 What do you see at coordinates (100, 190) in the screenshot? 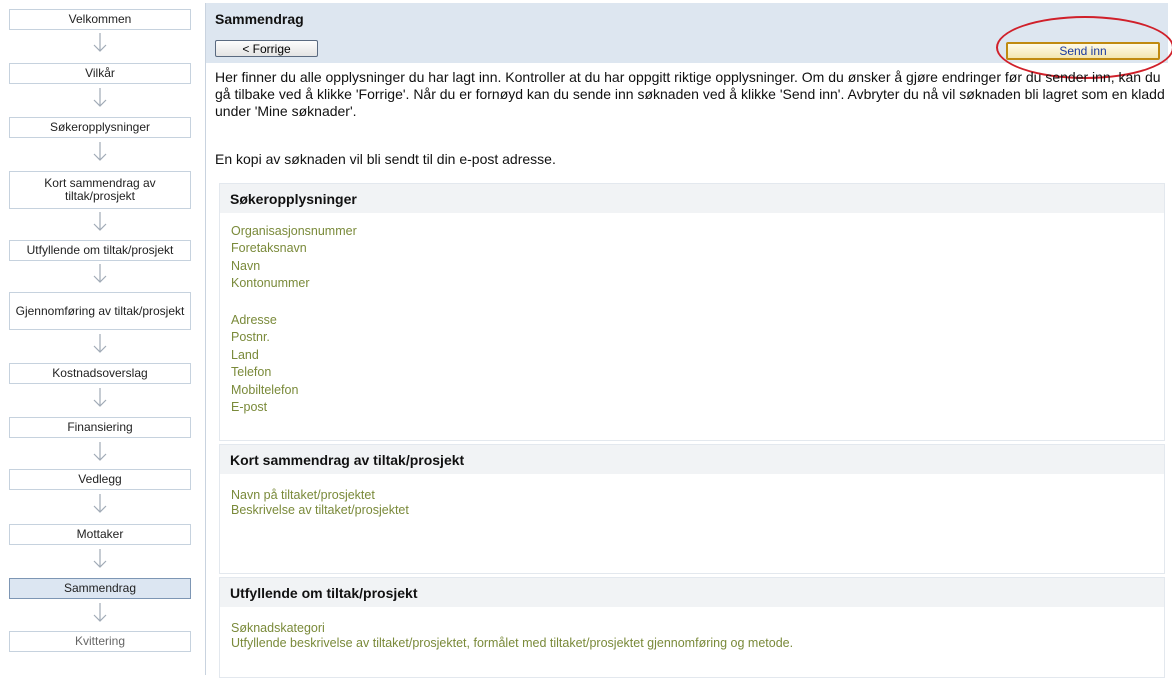
I see `step-kort-sammendrag: Kort sammendrag av tiltak/prosjekt` at bounding box center [100, 190].